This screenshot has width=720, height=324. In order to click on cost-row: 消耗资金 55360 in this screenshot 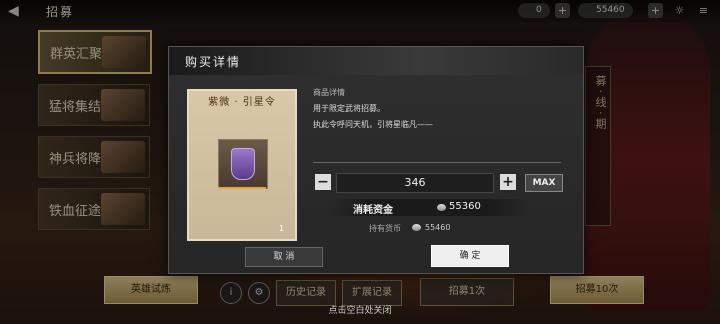, I will do `click(429, 207)`.